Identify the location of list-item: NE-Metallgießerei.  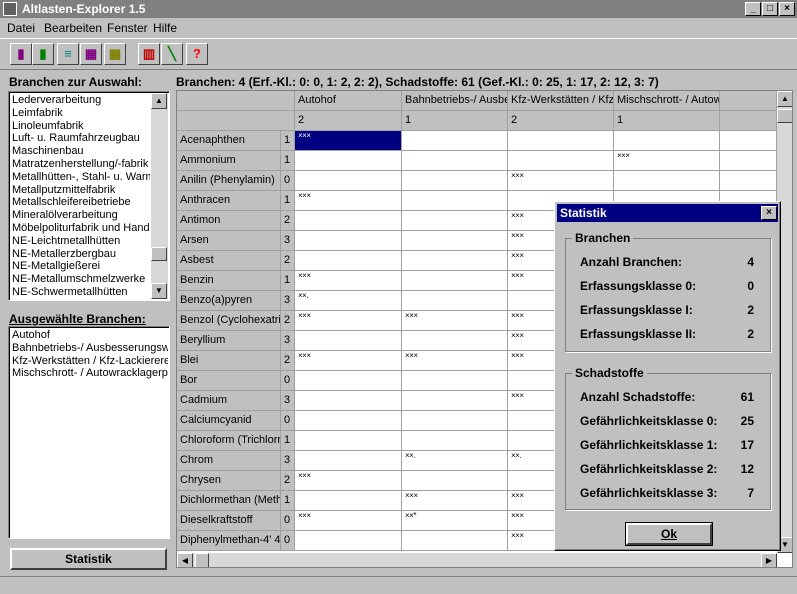
(56, 266).